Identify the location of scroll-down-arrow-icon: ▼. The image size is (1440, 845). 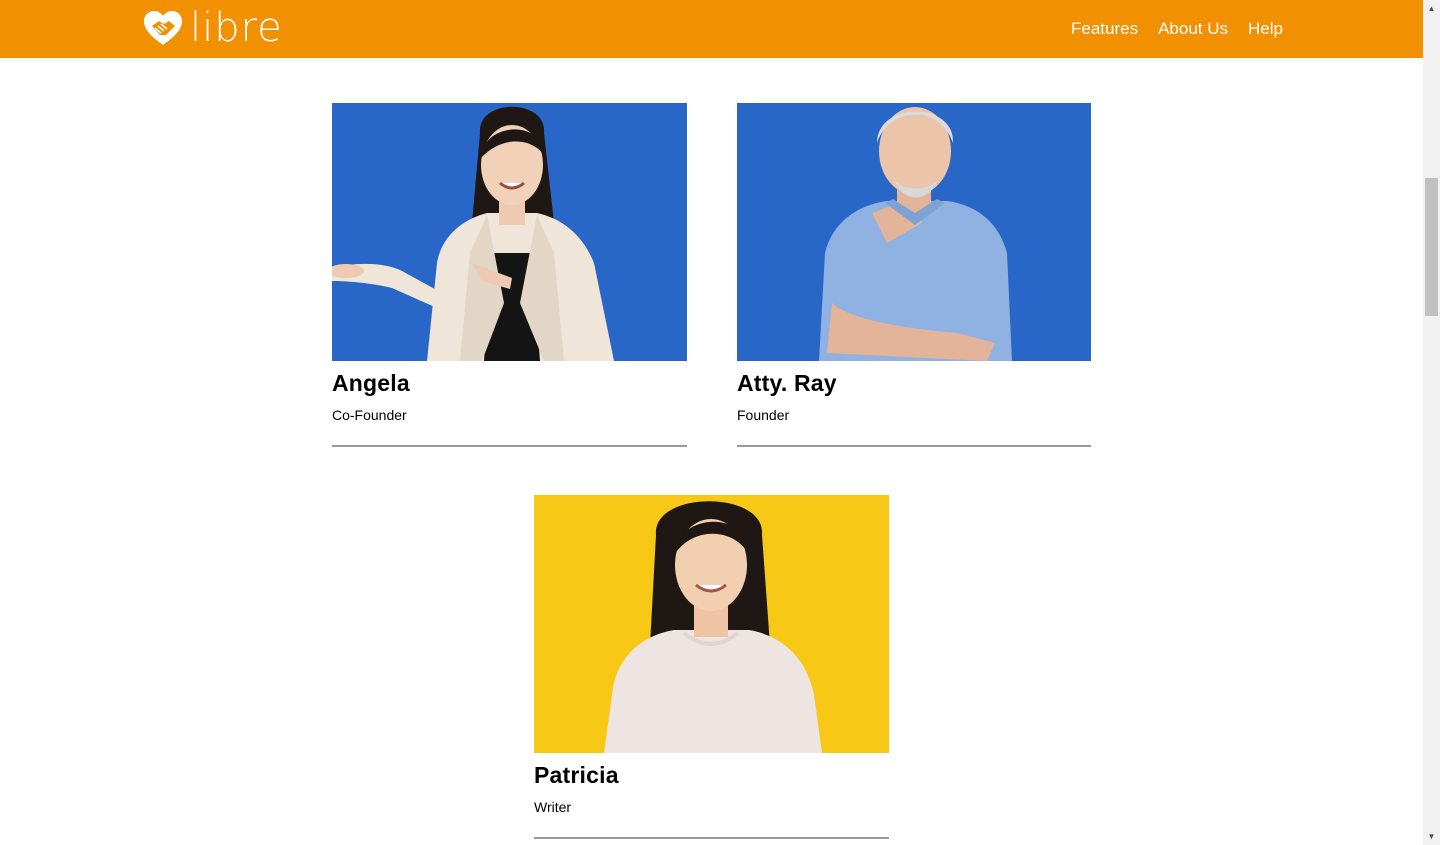
(1431, 836).